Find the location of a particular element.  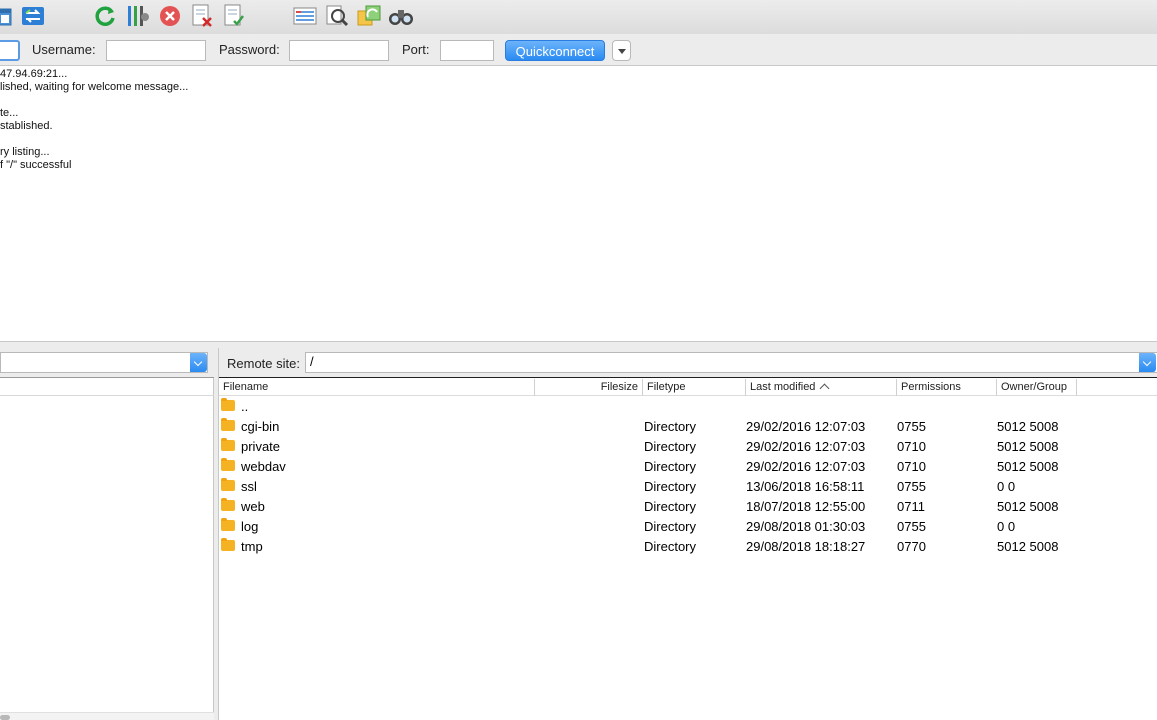

toolbar is located at coordinates (578, 17).